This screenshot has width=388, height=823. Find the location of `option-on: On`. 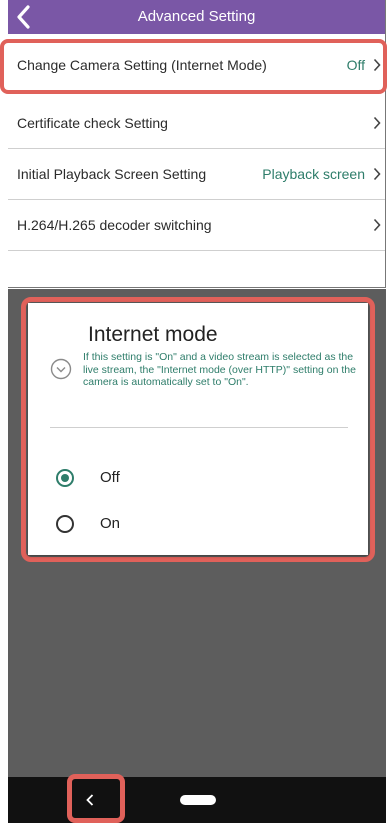

option-on: On is located at coordinates (198, 524).